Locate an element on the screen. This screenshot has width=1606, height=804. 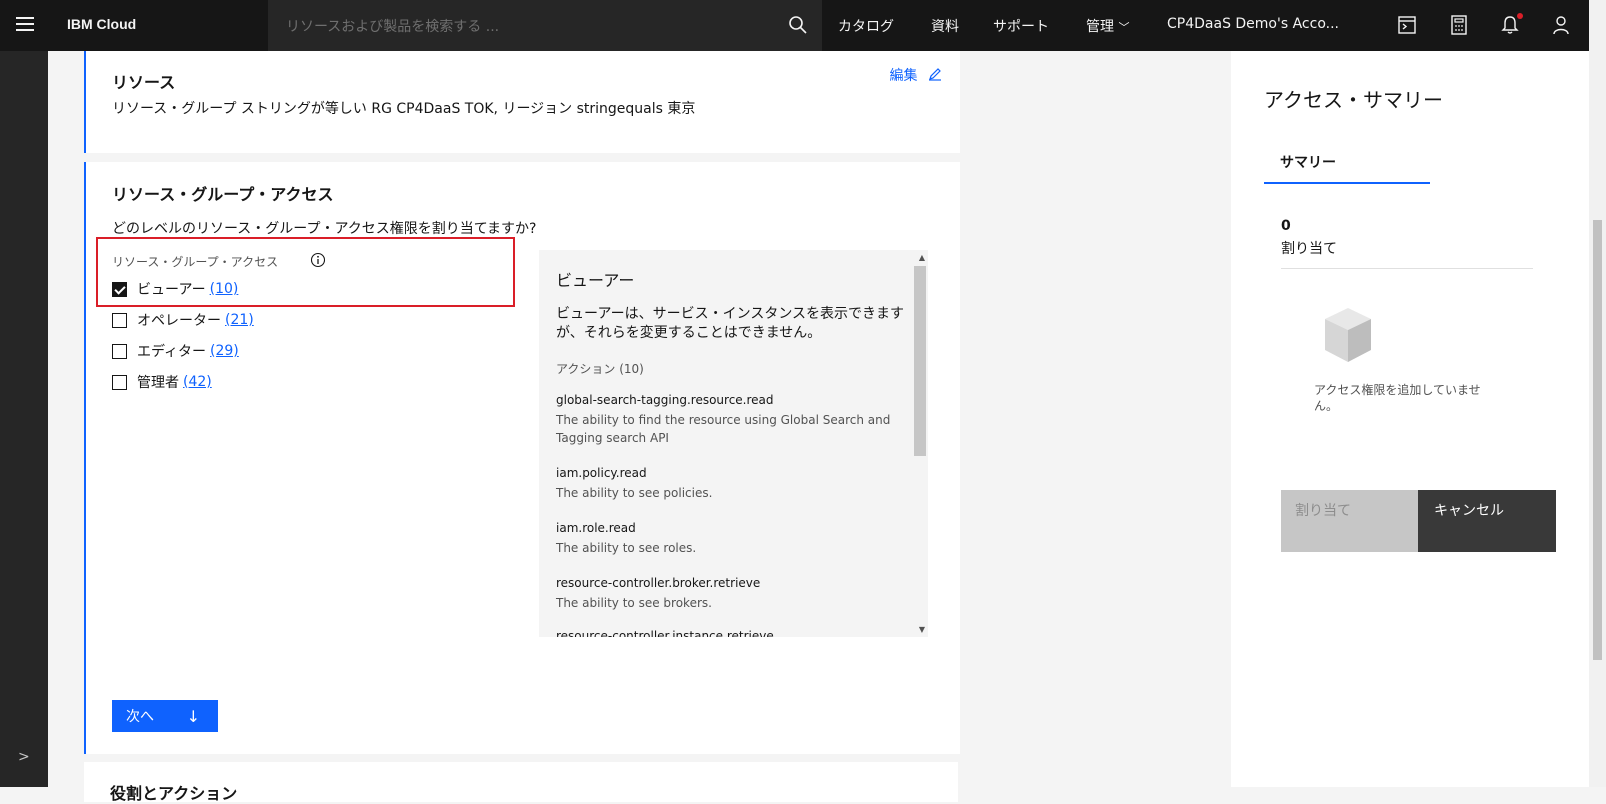
tab-summary-label: サマリー is located at coordinates (1308, 162).